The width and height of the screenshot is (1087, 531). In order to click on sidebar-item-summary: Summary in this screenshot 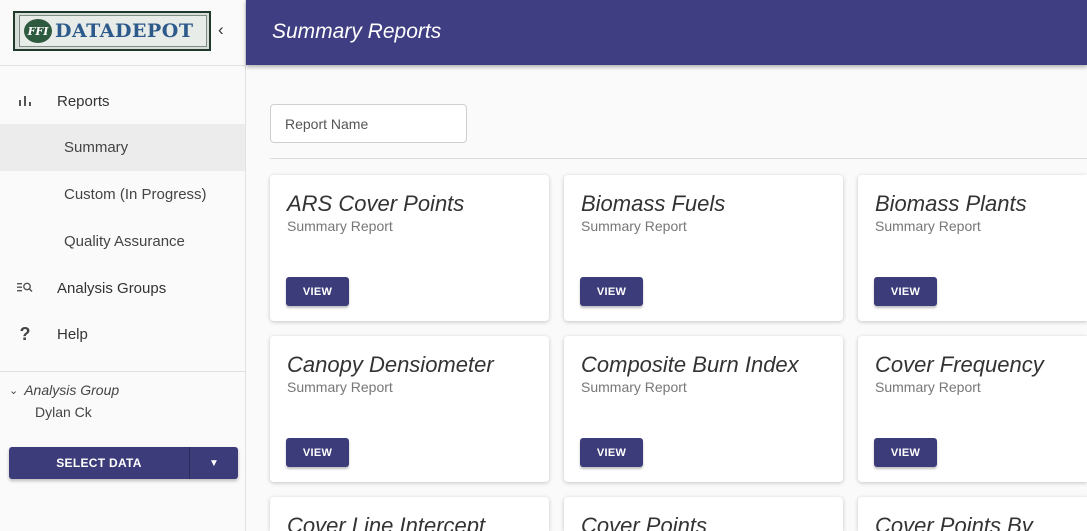, I will do `click(122, 147)`.